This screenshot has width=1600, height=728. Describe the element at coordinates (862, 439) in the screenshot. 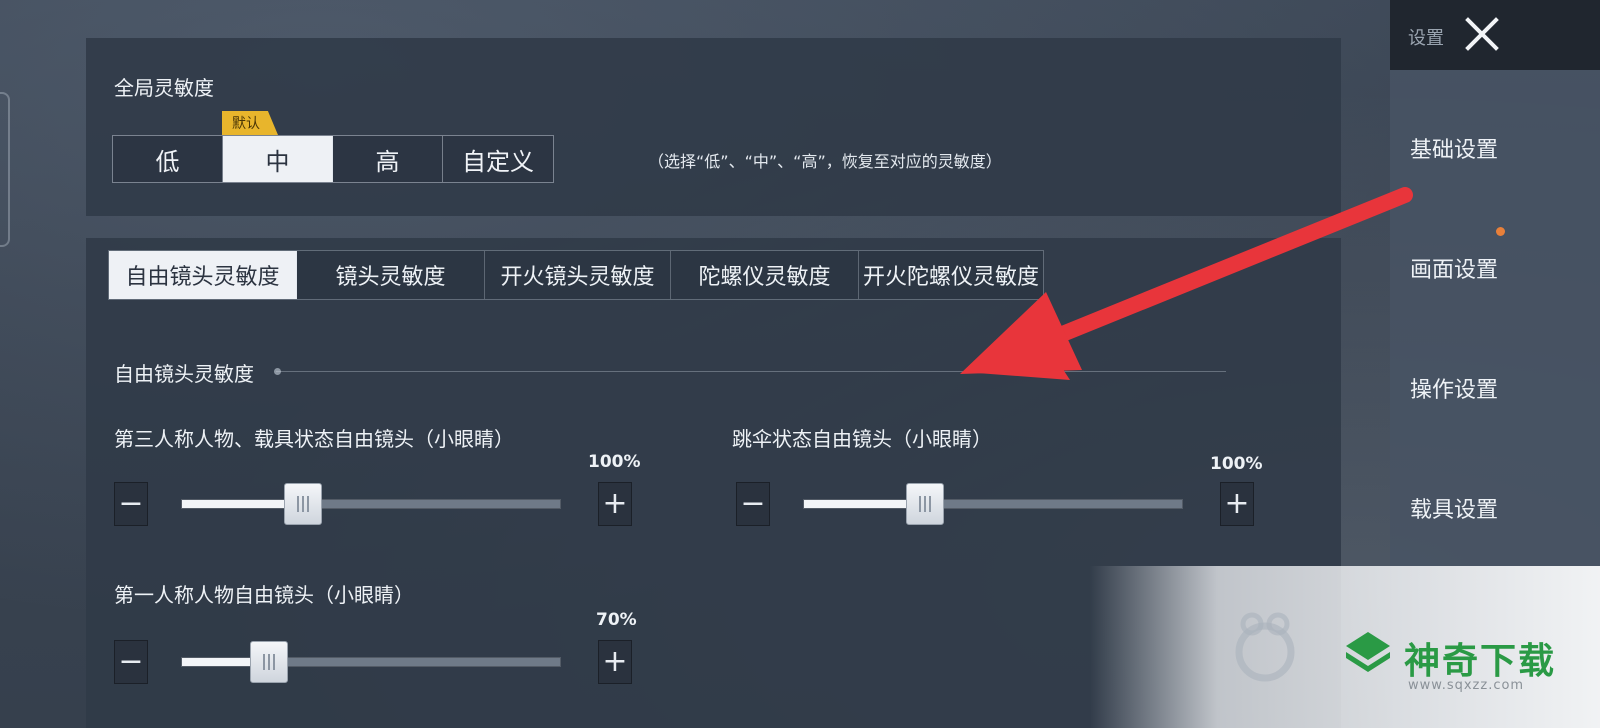

I see `slider-label-parachute: 跳伞状态自由镜头（小眼睛）` at that location.